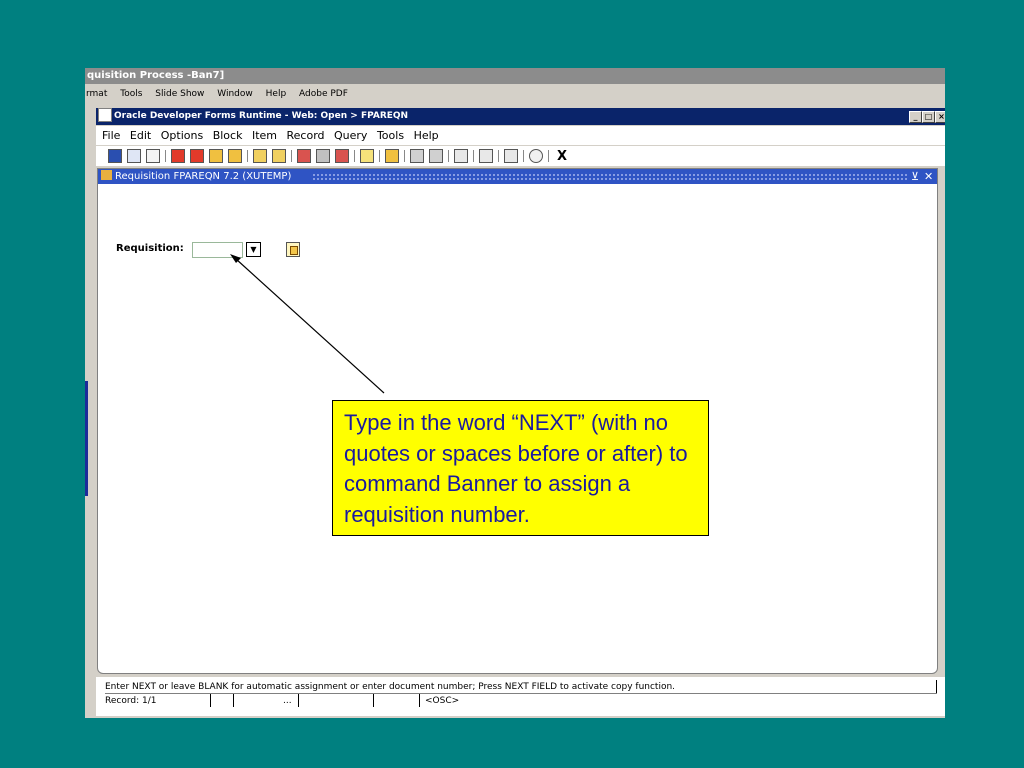 The width and height of the screenshot is (1024, 768). What do you see at coordinates (96, 94) in the screenshot?
I see `menu-format: rmat` at bounding box center [96, 94].